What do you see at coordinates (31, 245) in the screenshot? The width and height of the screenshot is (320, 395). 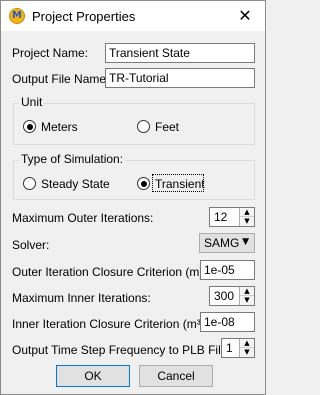 I see `solver-label: Solver:` at bounding box center [31, 245].